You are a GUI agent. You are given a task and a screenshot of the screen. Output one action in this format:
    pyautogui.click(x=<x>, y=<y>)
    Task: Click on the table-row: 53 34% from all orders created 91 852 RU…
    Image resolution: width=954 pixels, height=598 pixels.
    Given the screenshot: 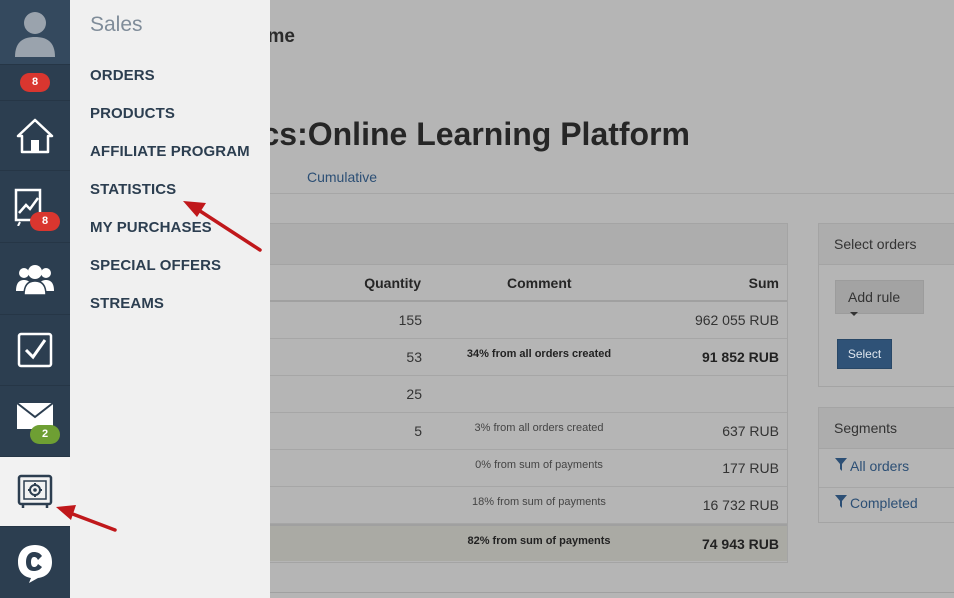 What is the action you would take?
    pyautogui.click(x=494, y=357)
    